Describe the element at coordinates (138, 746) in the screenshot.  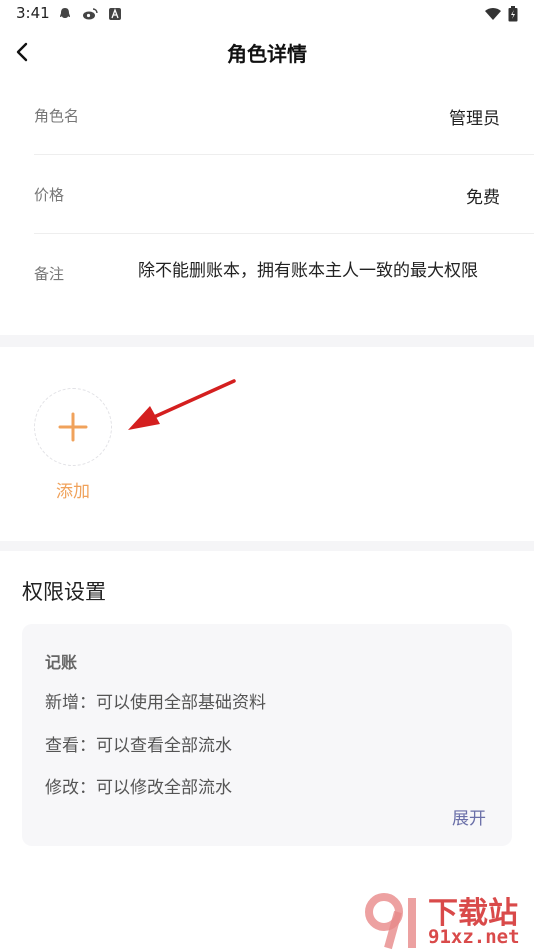
I see `permission-item: 查看：可以查看全部流水` at that location.